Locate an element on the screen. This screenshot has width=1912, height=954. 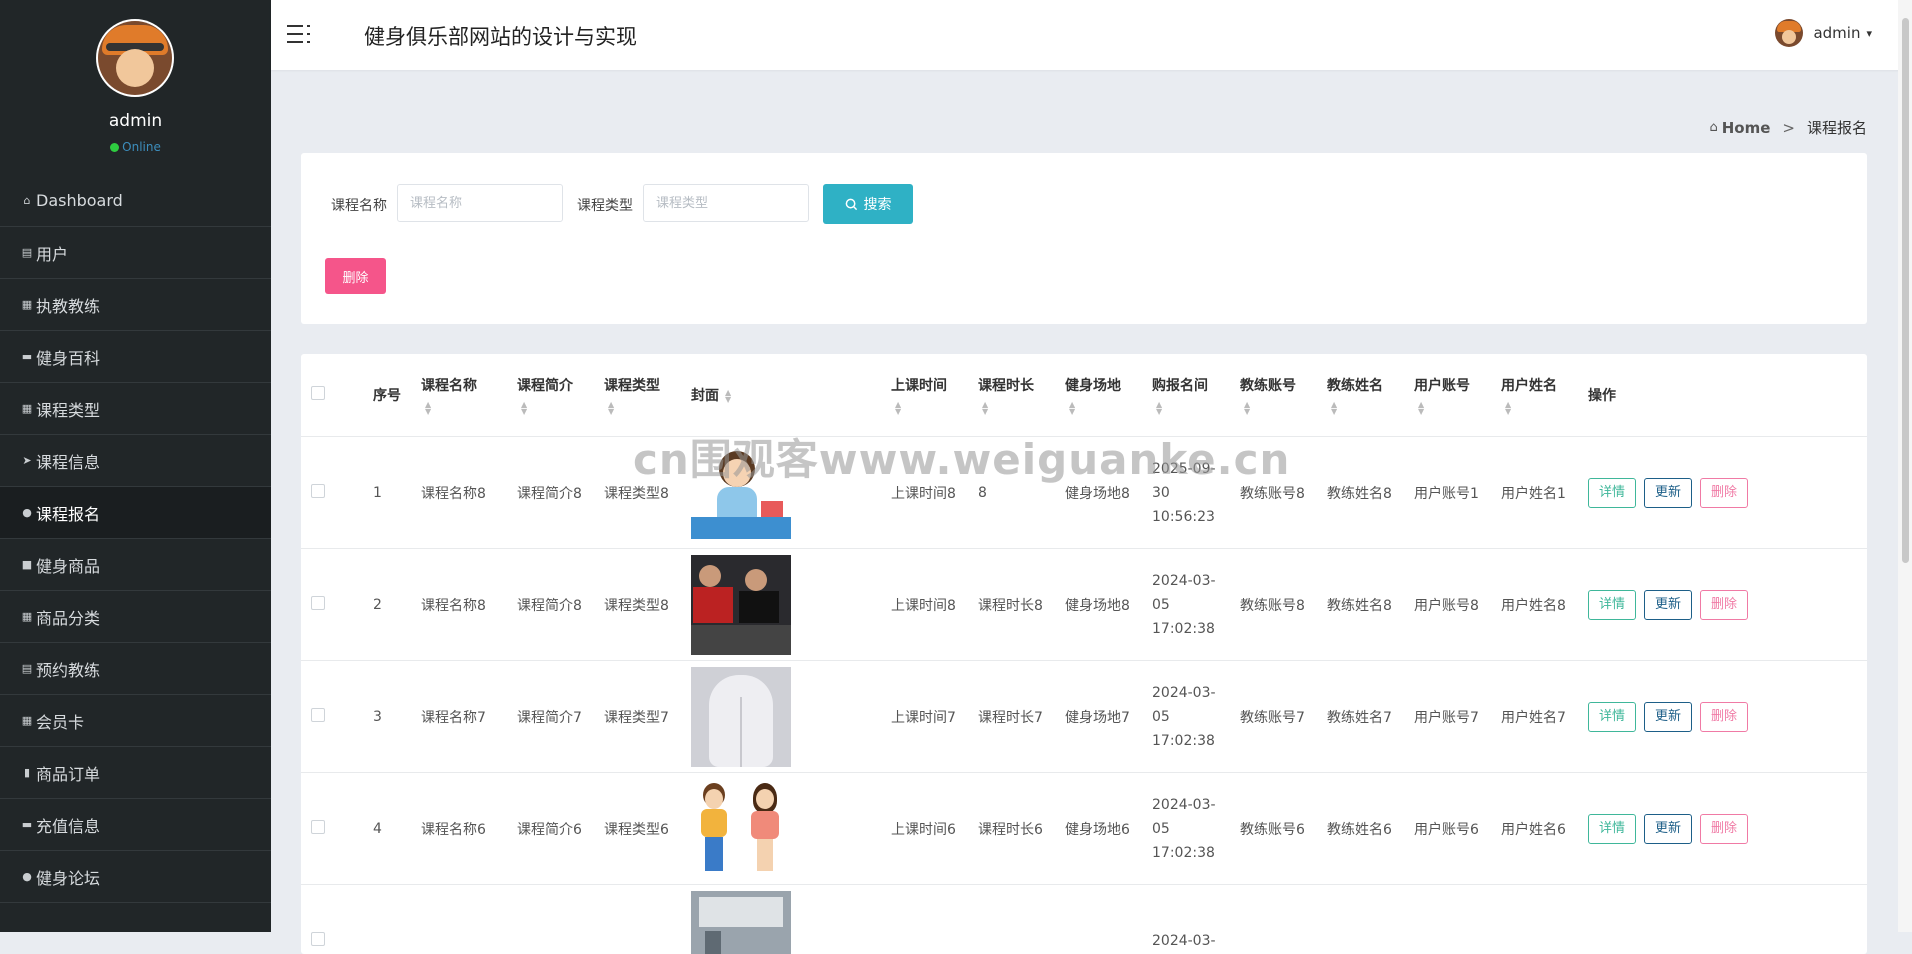
scrollbar-thumb is located at coordinates (1905, 290).